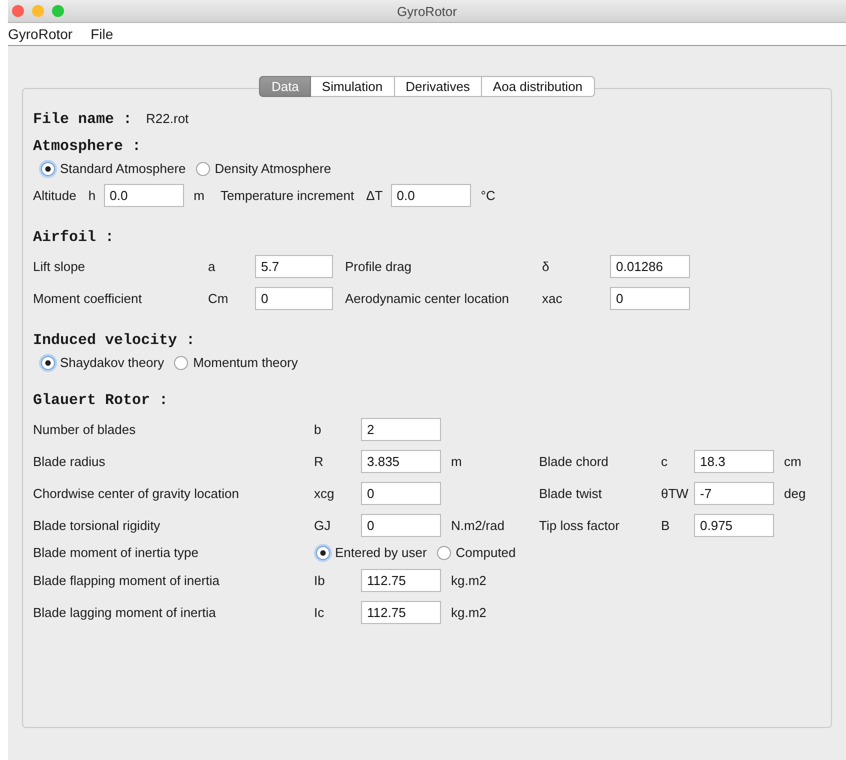 This screenshot has height=760, width=846. I want to click on field-label: Blade lagging moment of inertia, so click(125, 612).